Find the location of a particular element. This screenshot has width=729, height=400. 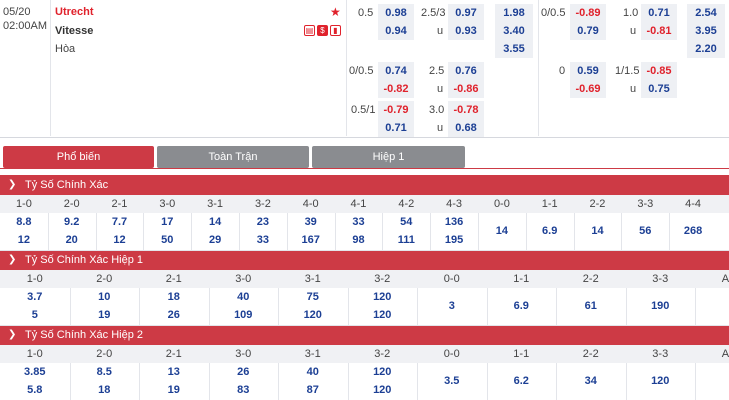

score-odd: 13 is located at coordinates (174, 372).